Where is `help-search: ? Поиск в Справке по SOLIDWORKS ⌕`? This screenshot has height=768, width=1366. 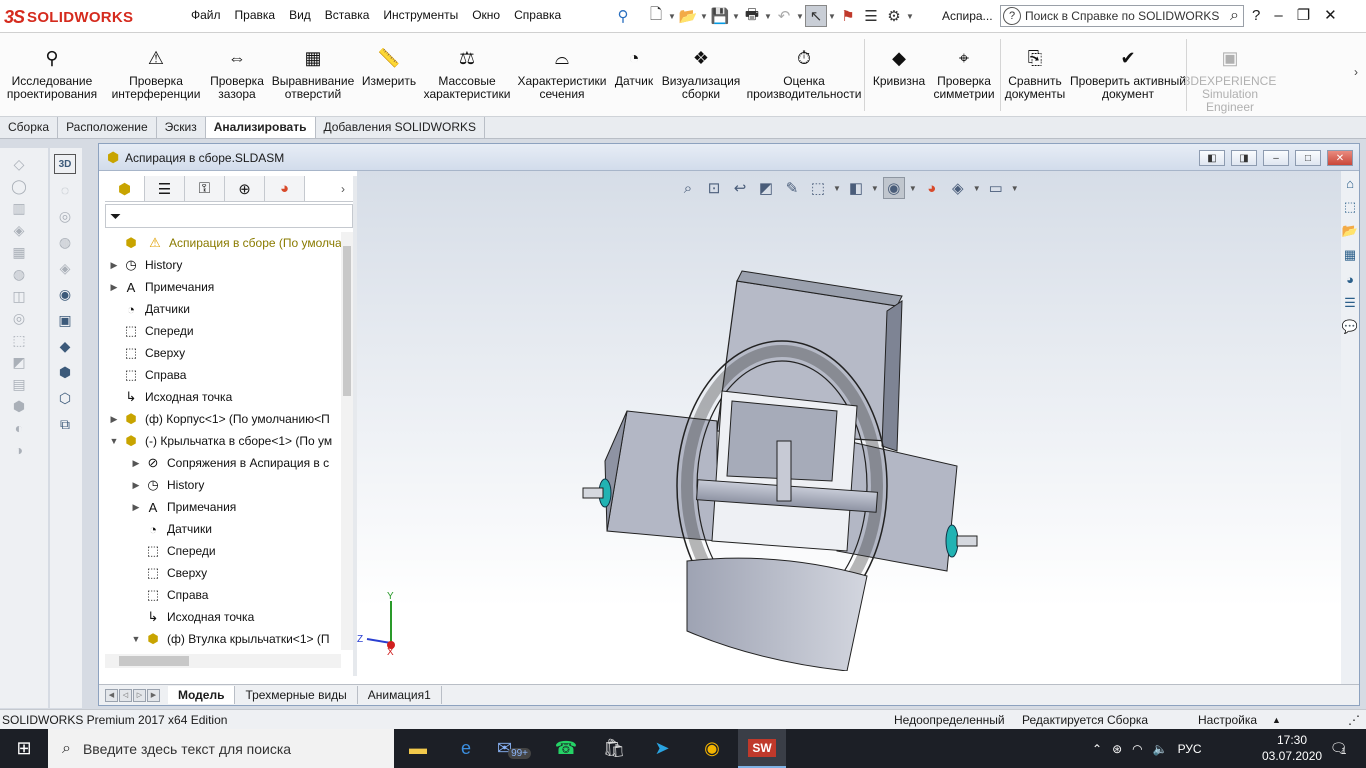
help-search: ? Поиск в Справке по SOLIDWORKS ⌕ is located at coordinates (1122, 16).